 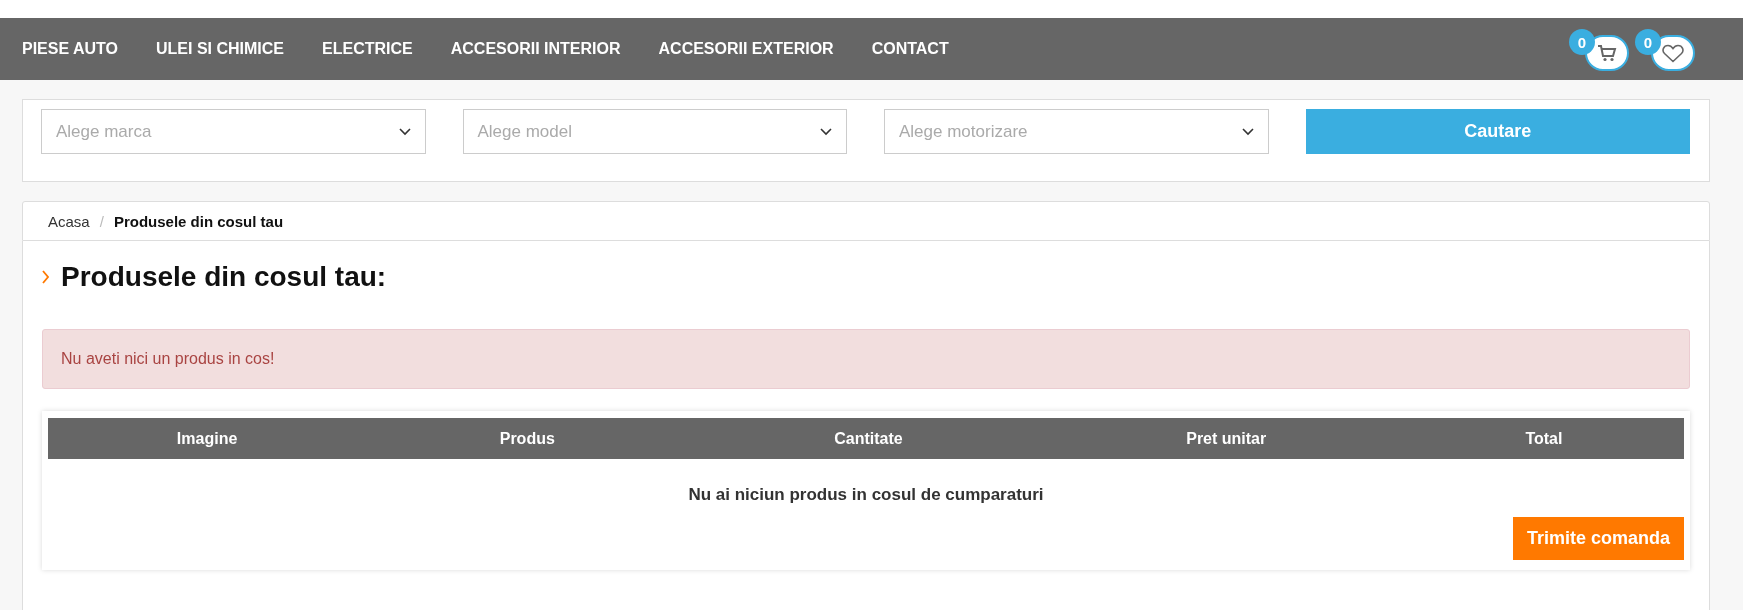 What do you see at coordinates (220, 49) in the screenshot?
I see `nav-link: ULEI SI CHIMICE` at bounding box center [220, 49].